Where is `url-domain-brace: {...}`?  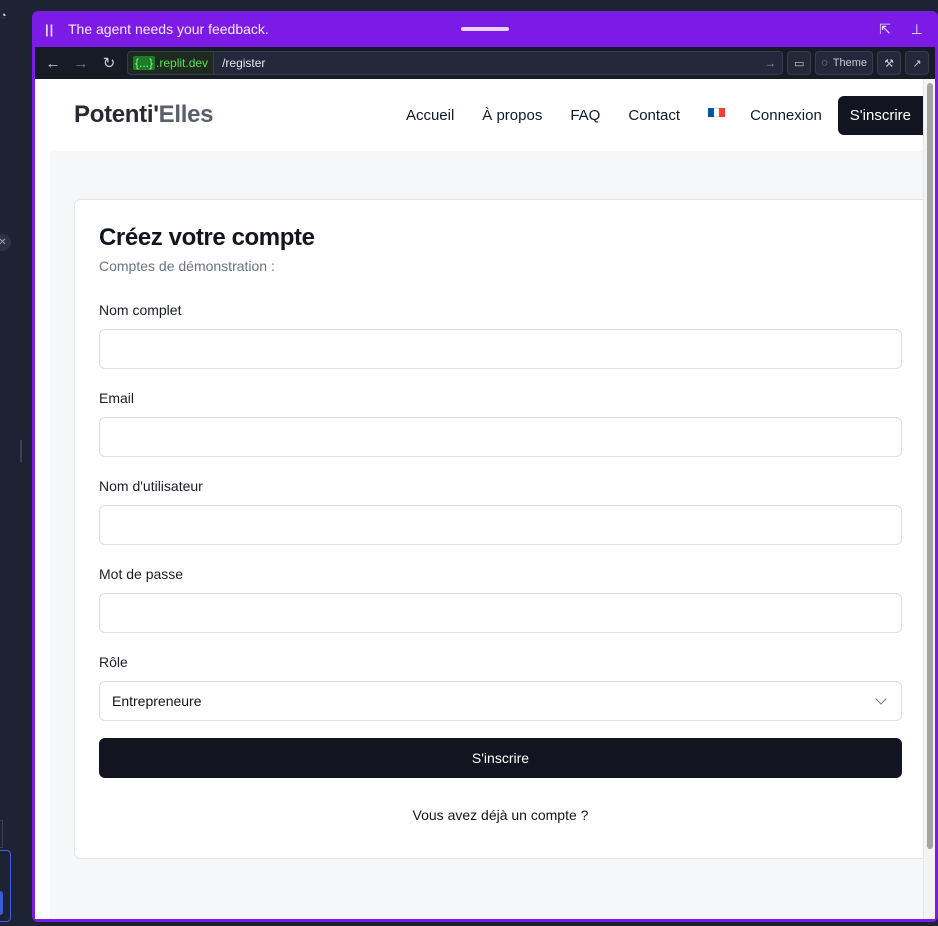
url-domain-brace: {...} is located at coordinates (144, 63).